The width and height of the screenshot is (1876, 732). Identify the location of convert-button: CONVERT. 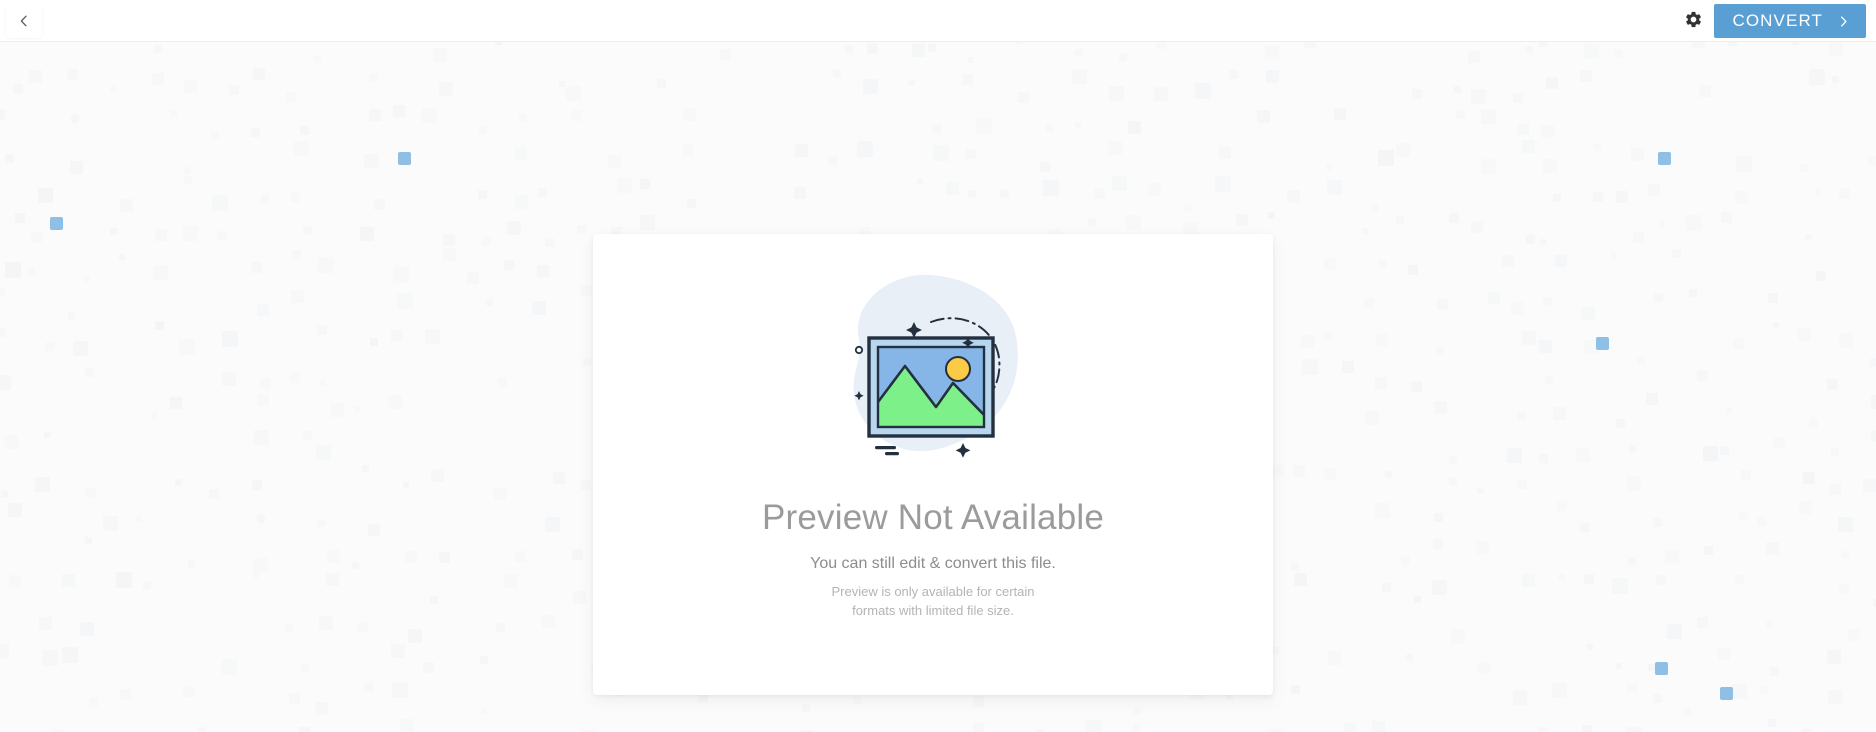
(1790, 21).